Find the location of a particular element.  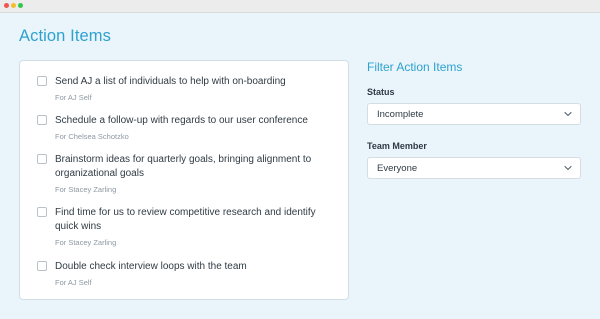

close-window-button is located at coordinates (6, 5).